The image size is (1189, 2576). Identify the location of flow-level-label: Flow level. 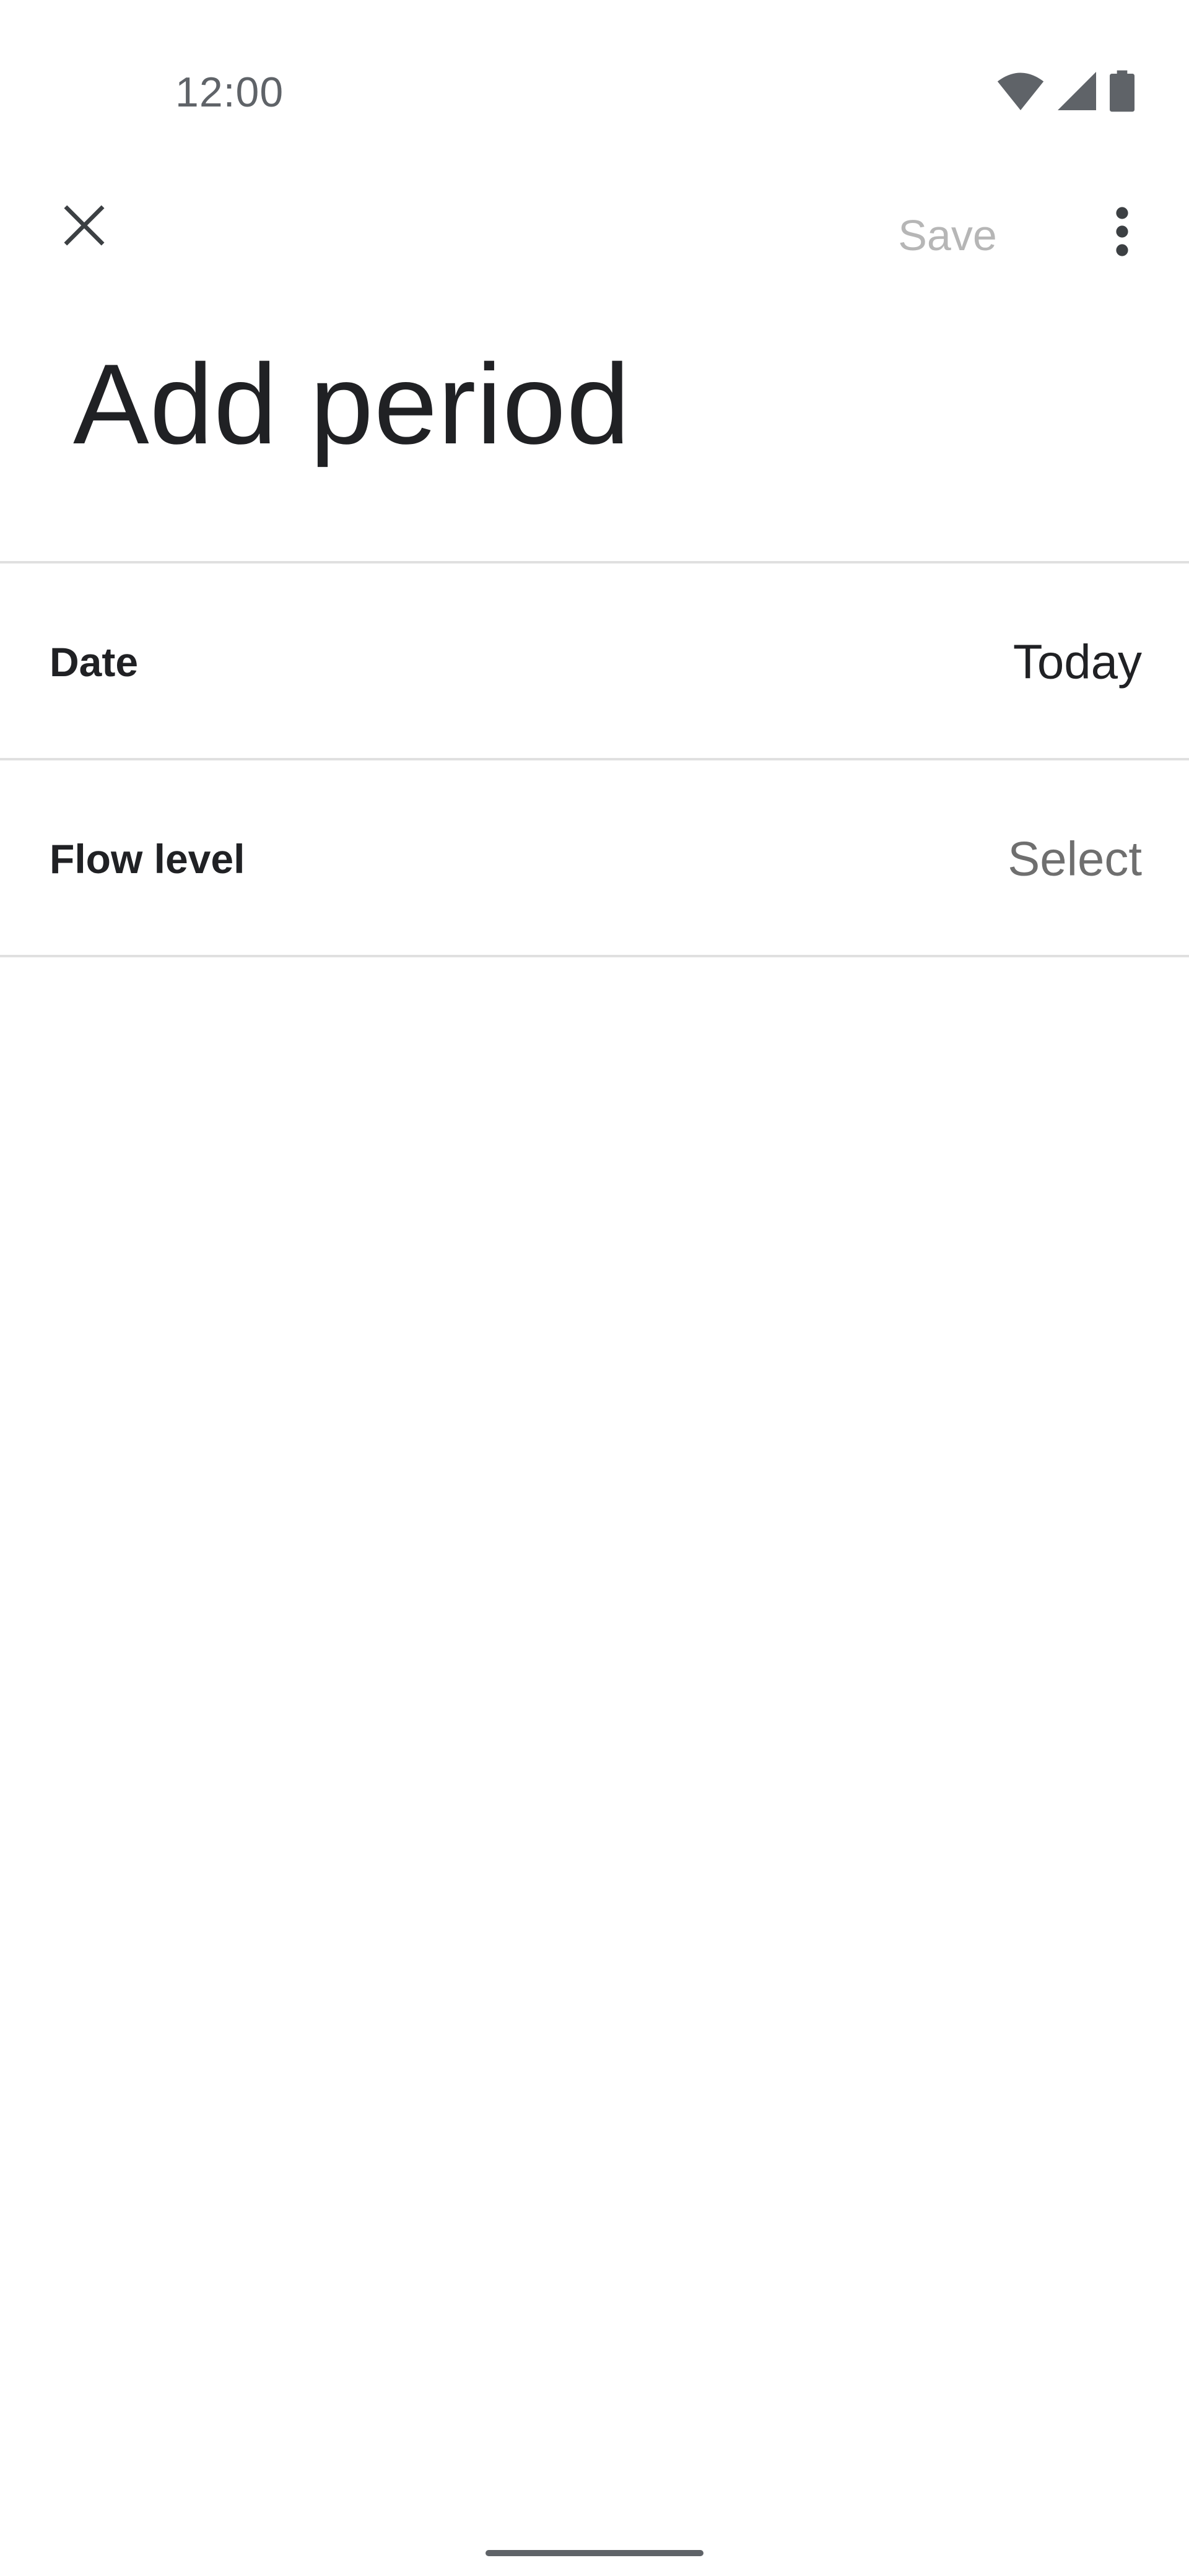
(147, 859).